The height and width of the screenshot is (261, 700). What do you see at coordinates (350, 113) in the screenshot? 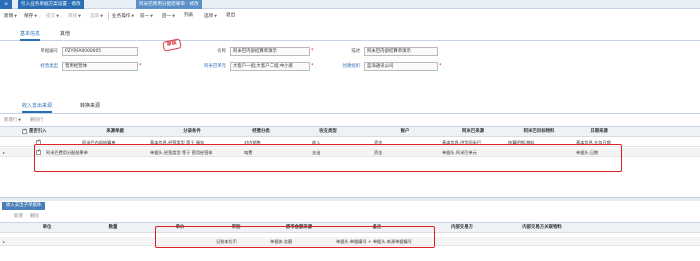
I see `section-divider` at bounding box center [350, 113].